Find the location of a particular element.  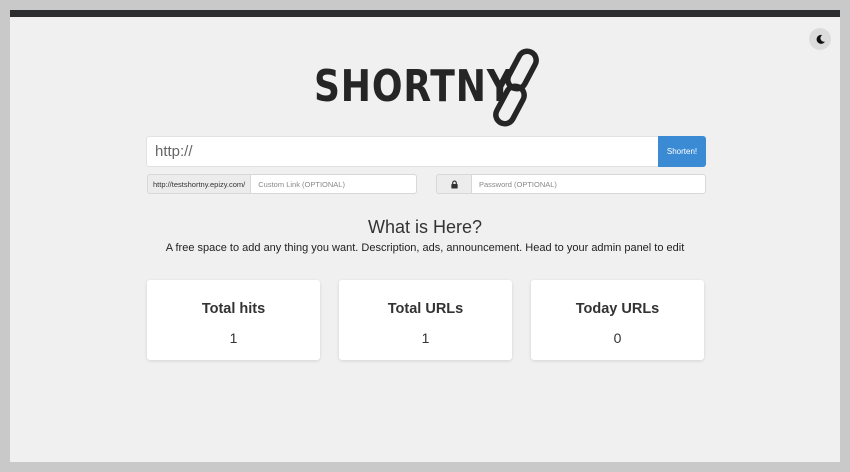

stat-card-today-urls: Today URLs 0 is located at coordinates (617, 320).